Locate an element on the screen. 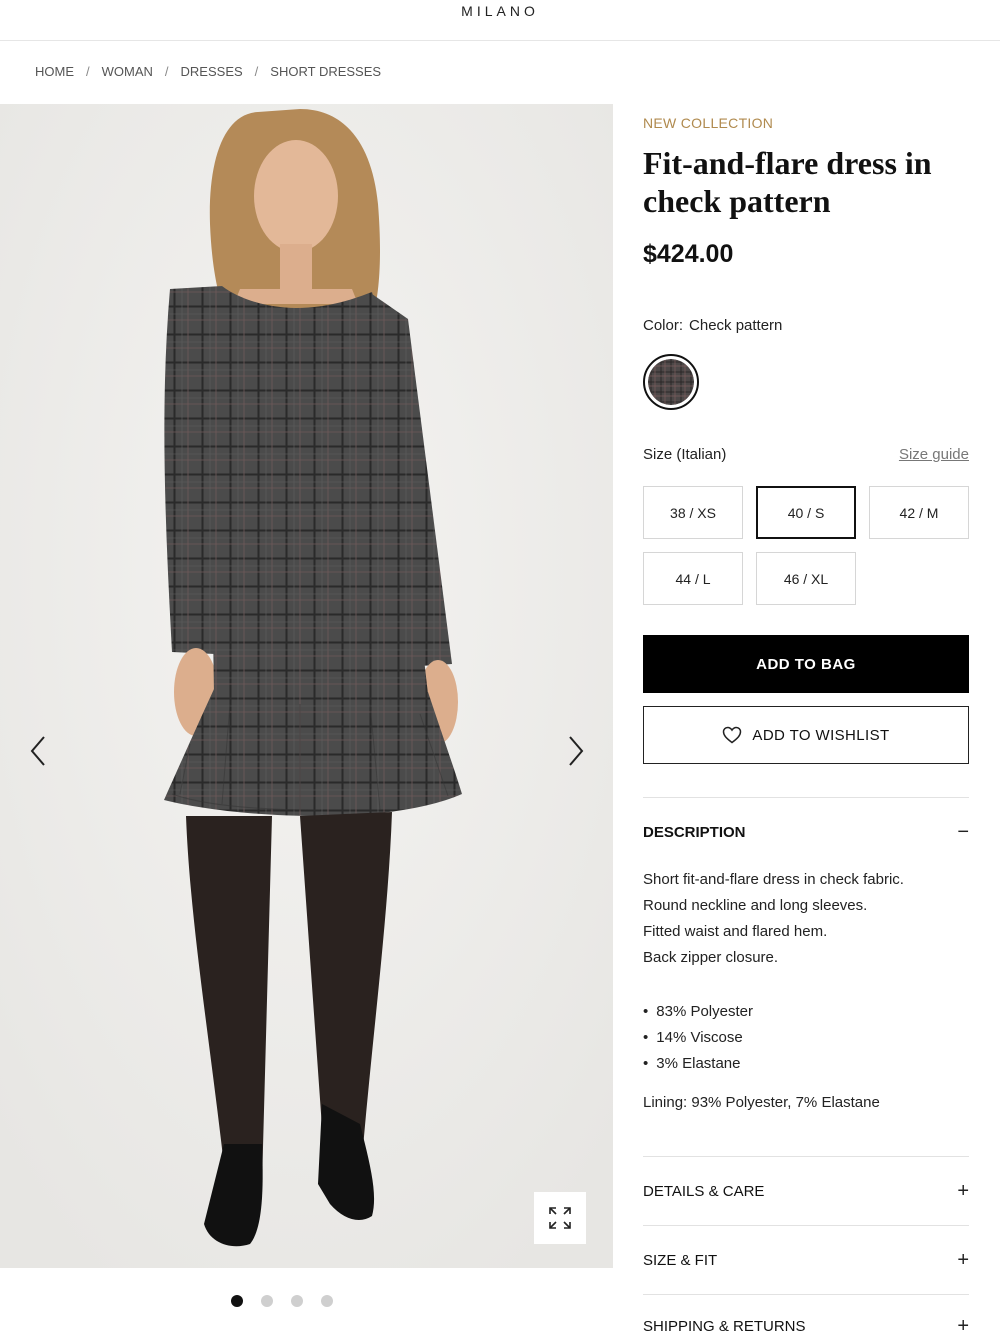 The width and height of the screenshot is (1000, 1333). fullscreen-button is located at coordinates (560, 1218).